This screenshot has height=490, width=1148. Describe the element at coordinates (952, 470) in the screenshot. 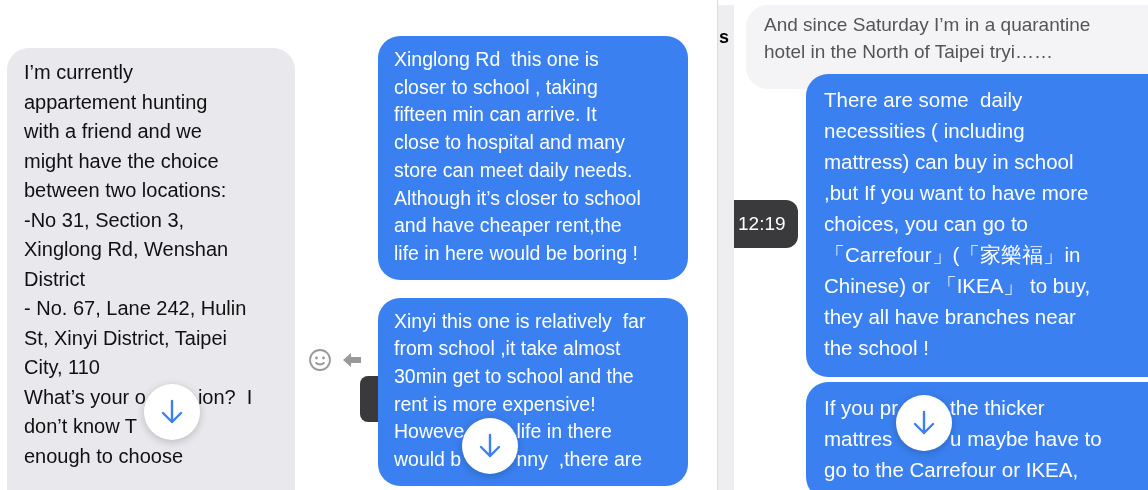

I see `message-text: go to the Carrefour or IKEA,` at that location.